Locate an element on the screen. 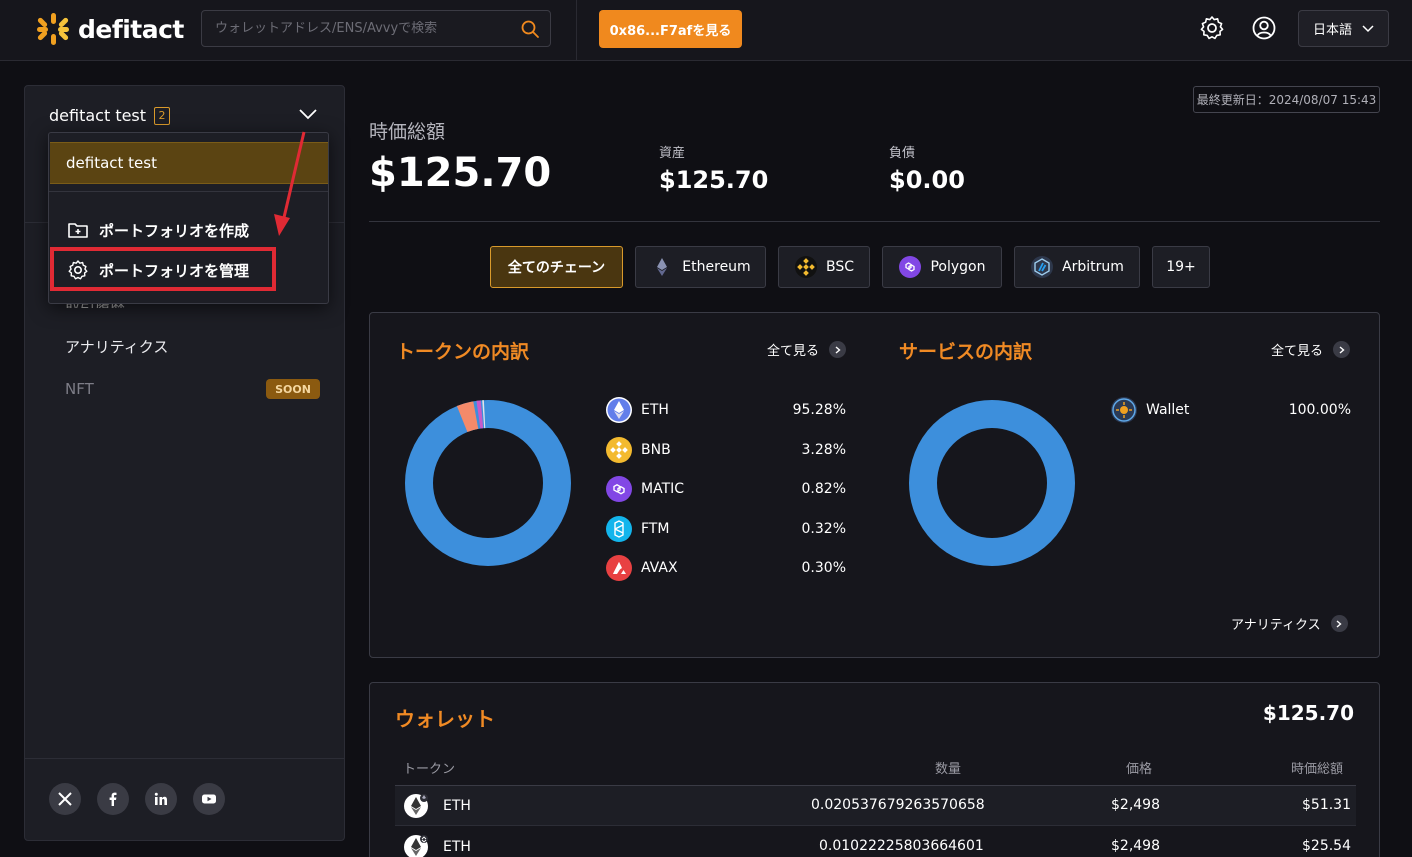 This screenshot has width=1412, height=857. row-amount: 0.01022225803664601 is located at coordinates (901, 846).